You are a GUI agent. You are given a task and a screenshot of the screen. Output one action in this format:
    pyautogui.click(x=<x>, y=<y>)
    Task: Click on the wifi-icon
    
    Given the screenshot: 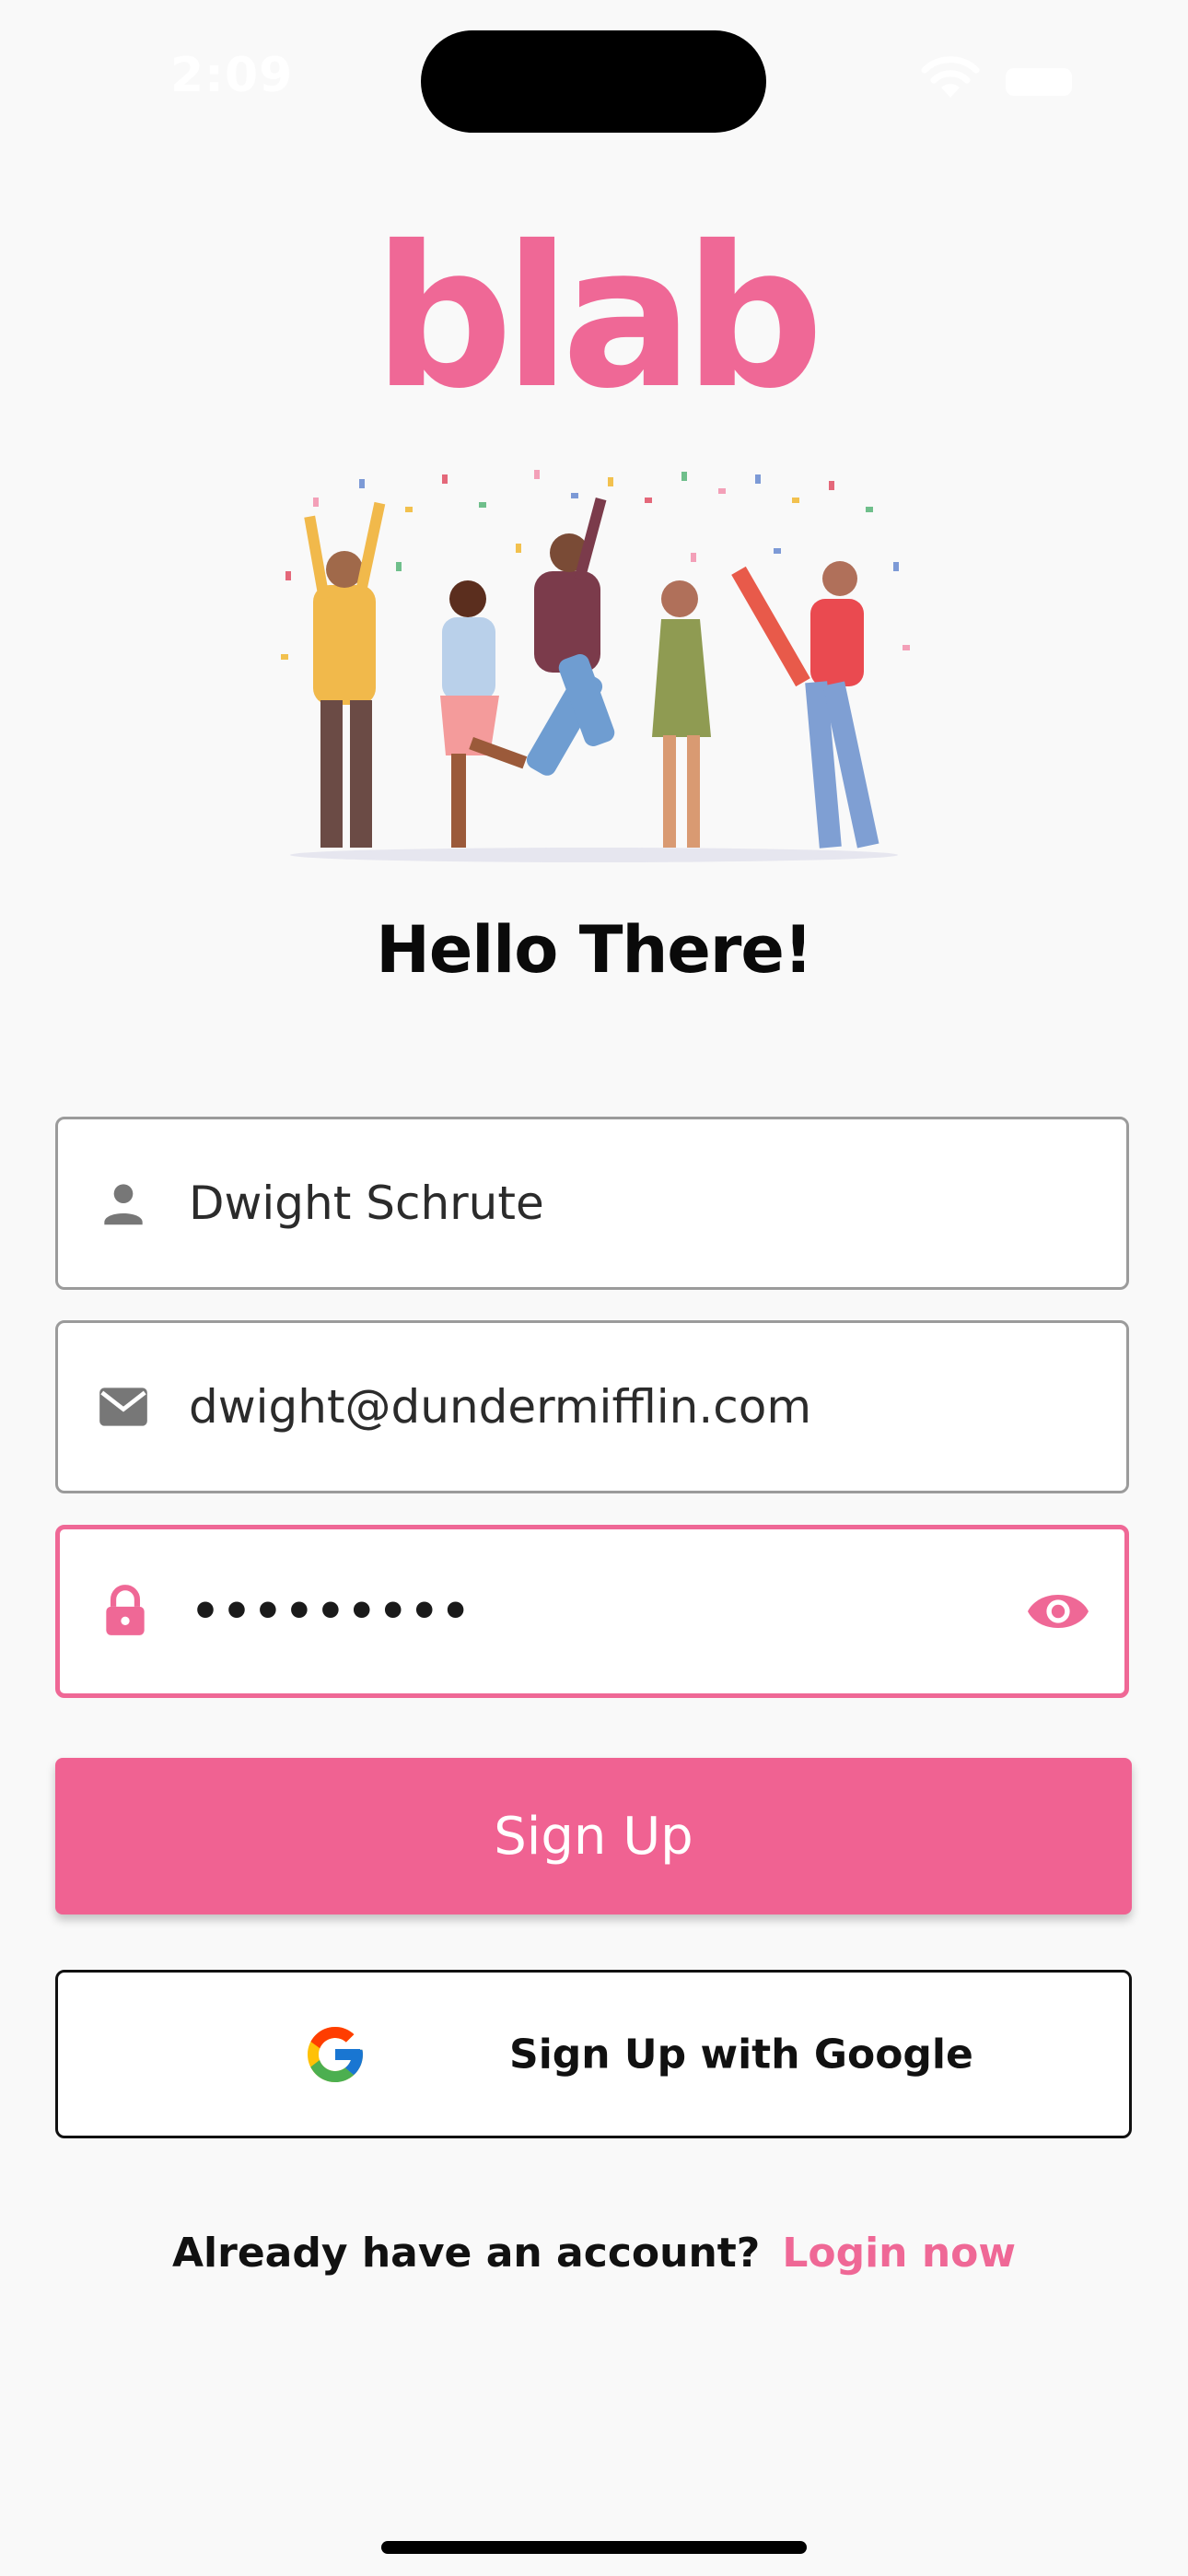 What is the action you would take?
    pyautogui.click(x=951, y=77)
    